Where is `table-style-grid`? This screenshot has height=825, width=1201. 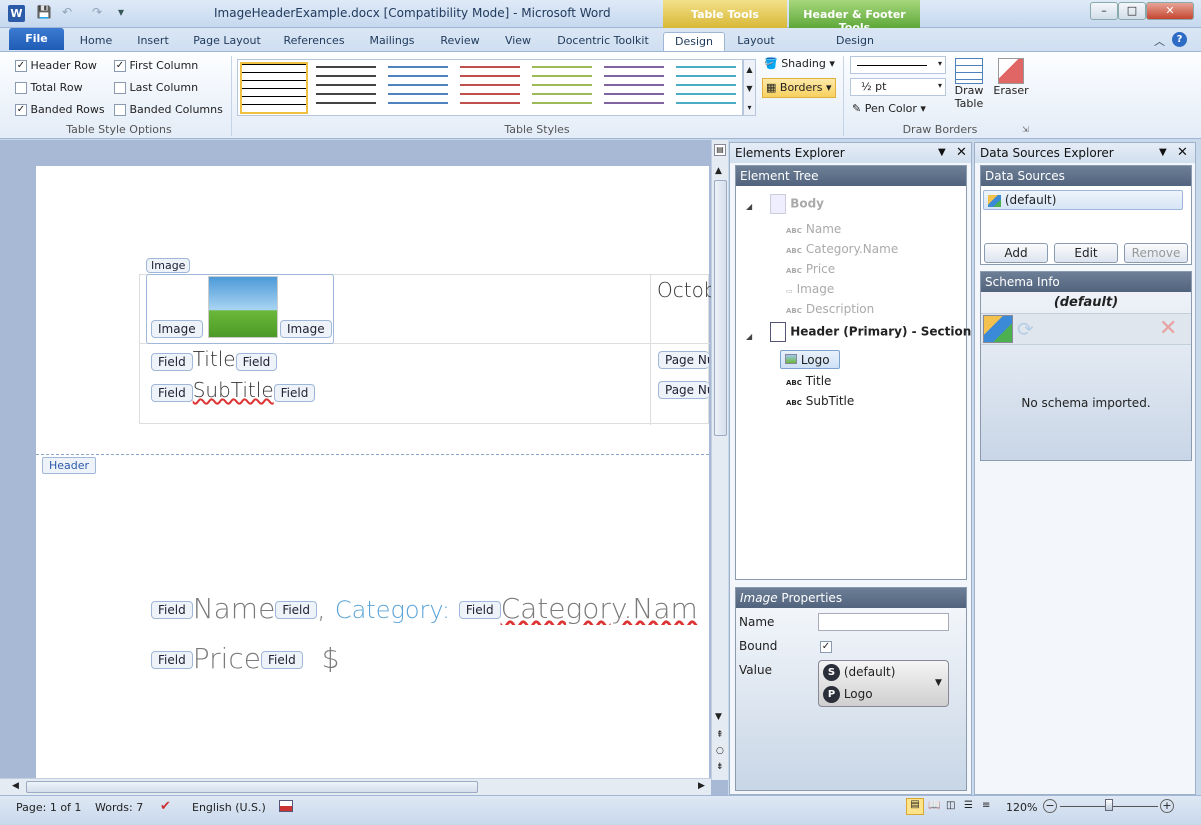
table-style-grid is located at coordinates (274, 88).